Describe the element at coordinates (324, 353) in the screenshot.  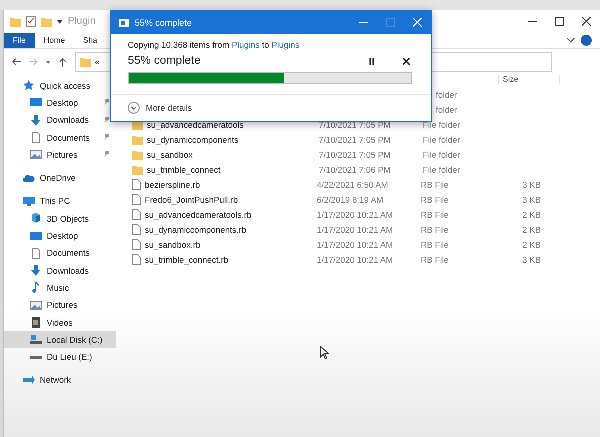
I see `cursor-icon` at that location.